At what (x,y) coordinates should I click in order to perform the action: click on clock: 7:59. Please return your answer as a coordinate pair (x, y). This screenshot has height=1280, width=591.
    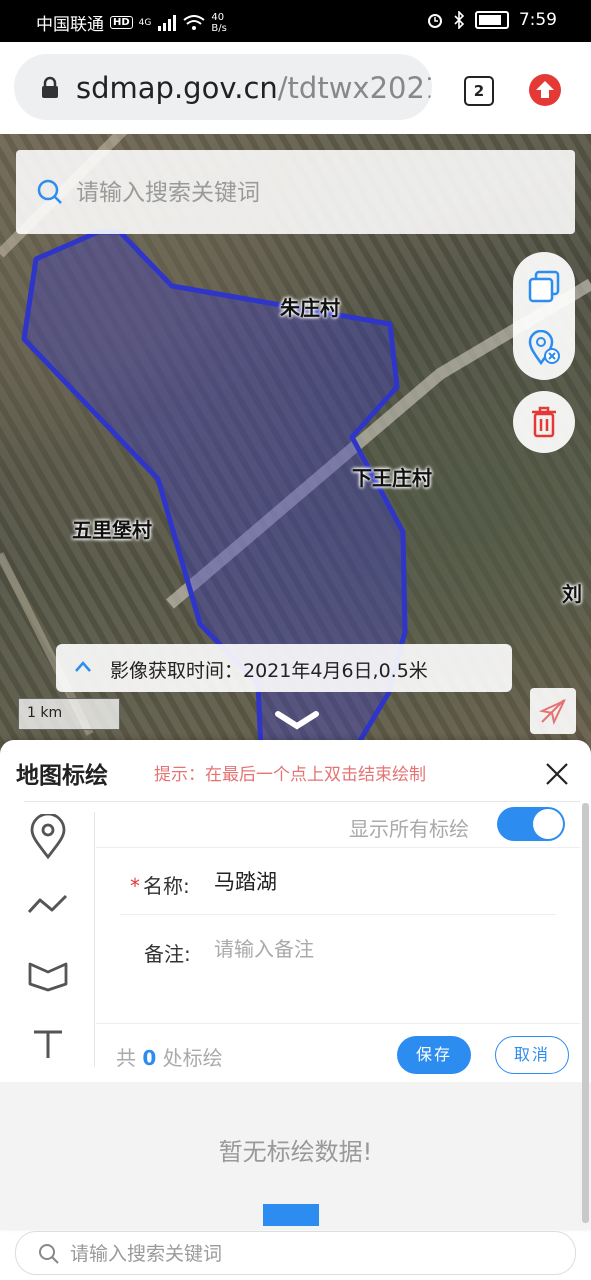
    Looking at the image, I should click on (537, 20).